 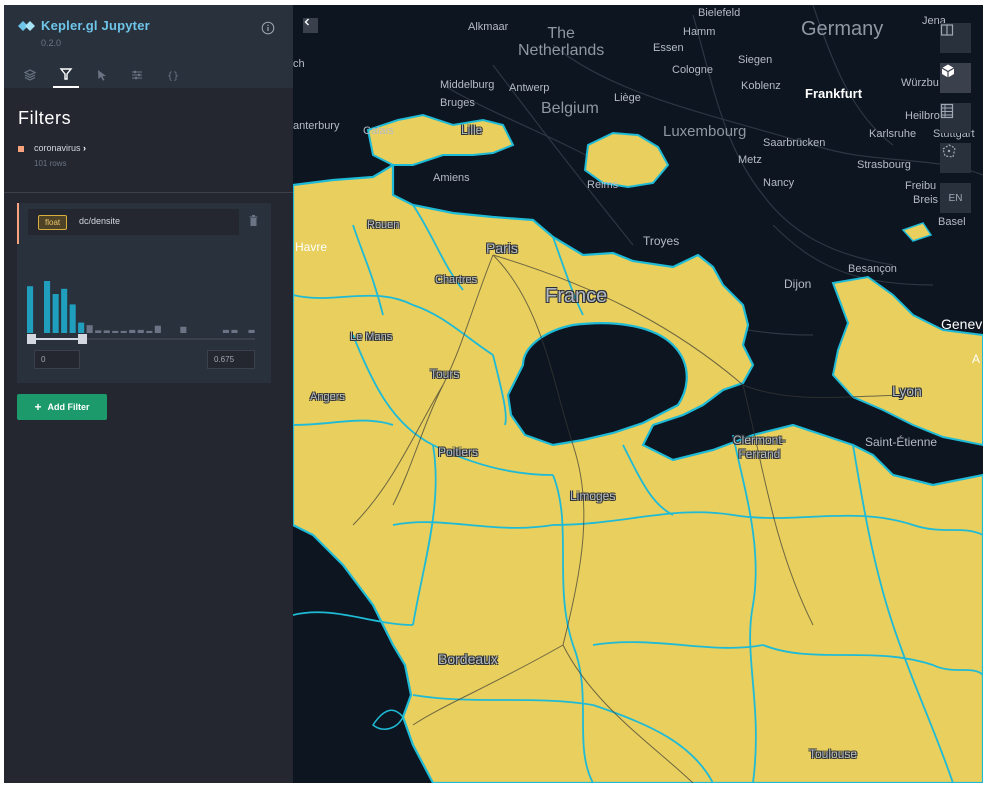 I want to click on field-type-tag: float, so click(x=53, y=222).